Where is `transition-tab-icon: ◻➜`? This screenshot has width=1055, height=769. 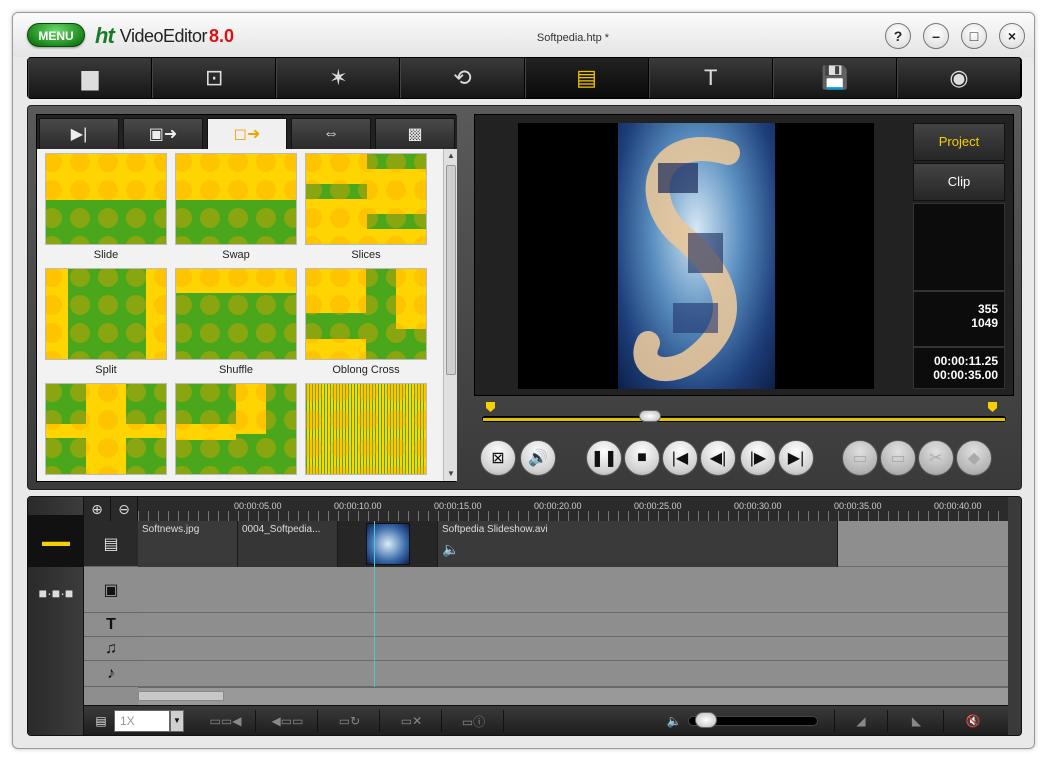
transition-tab-icon: ◻➜ is located at coordinates (247, 133).